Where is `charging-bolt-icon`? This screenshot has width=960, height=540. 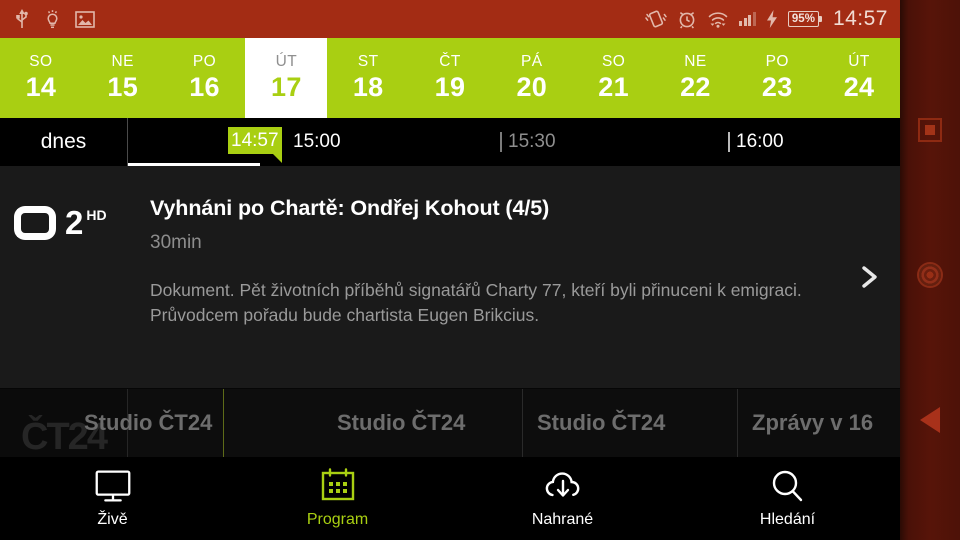 charging-bolt-icon is located at coordinates (772, 19).